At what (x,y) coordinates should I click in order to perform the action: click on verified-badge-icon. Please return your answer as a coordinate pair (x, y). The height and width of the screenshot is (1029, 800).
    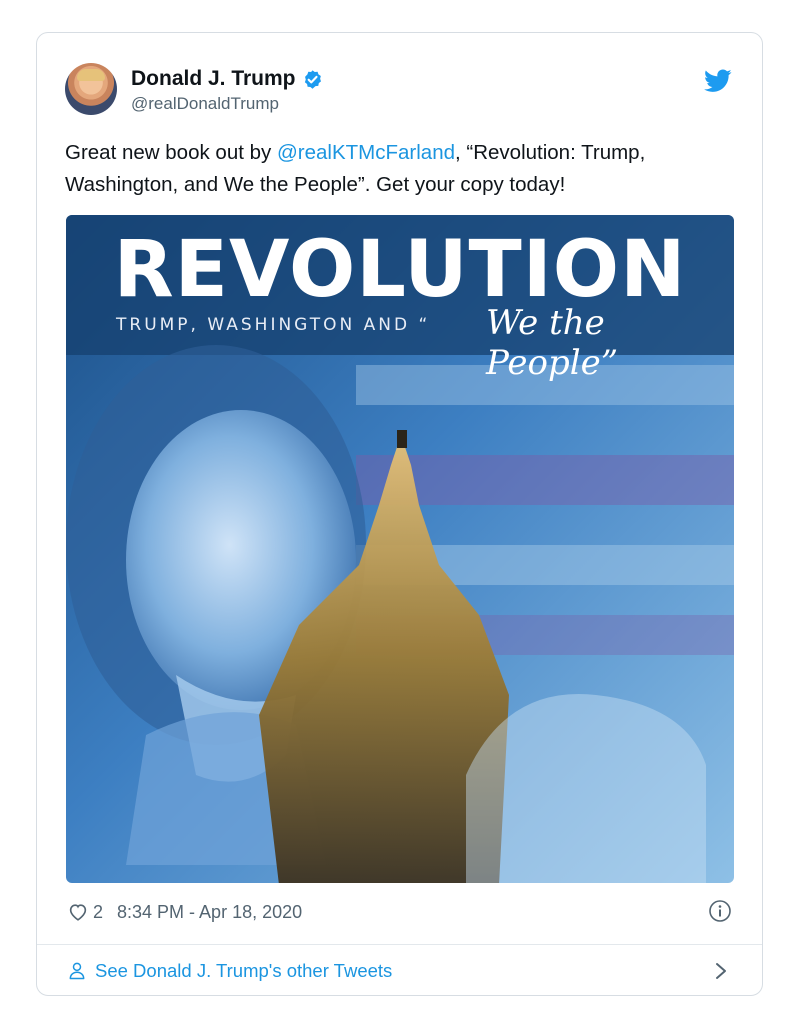
    Looking at the image, I should click on (312, 79).